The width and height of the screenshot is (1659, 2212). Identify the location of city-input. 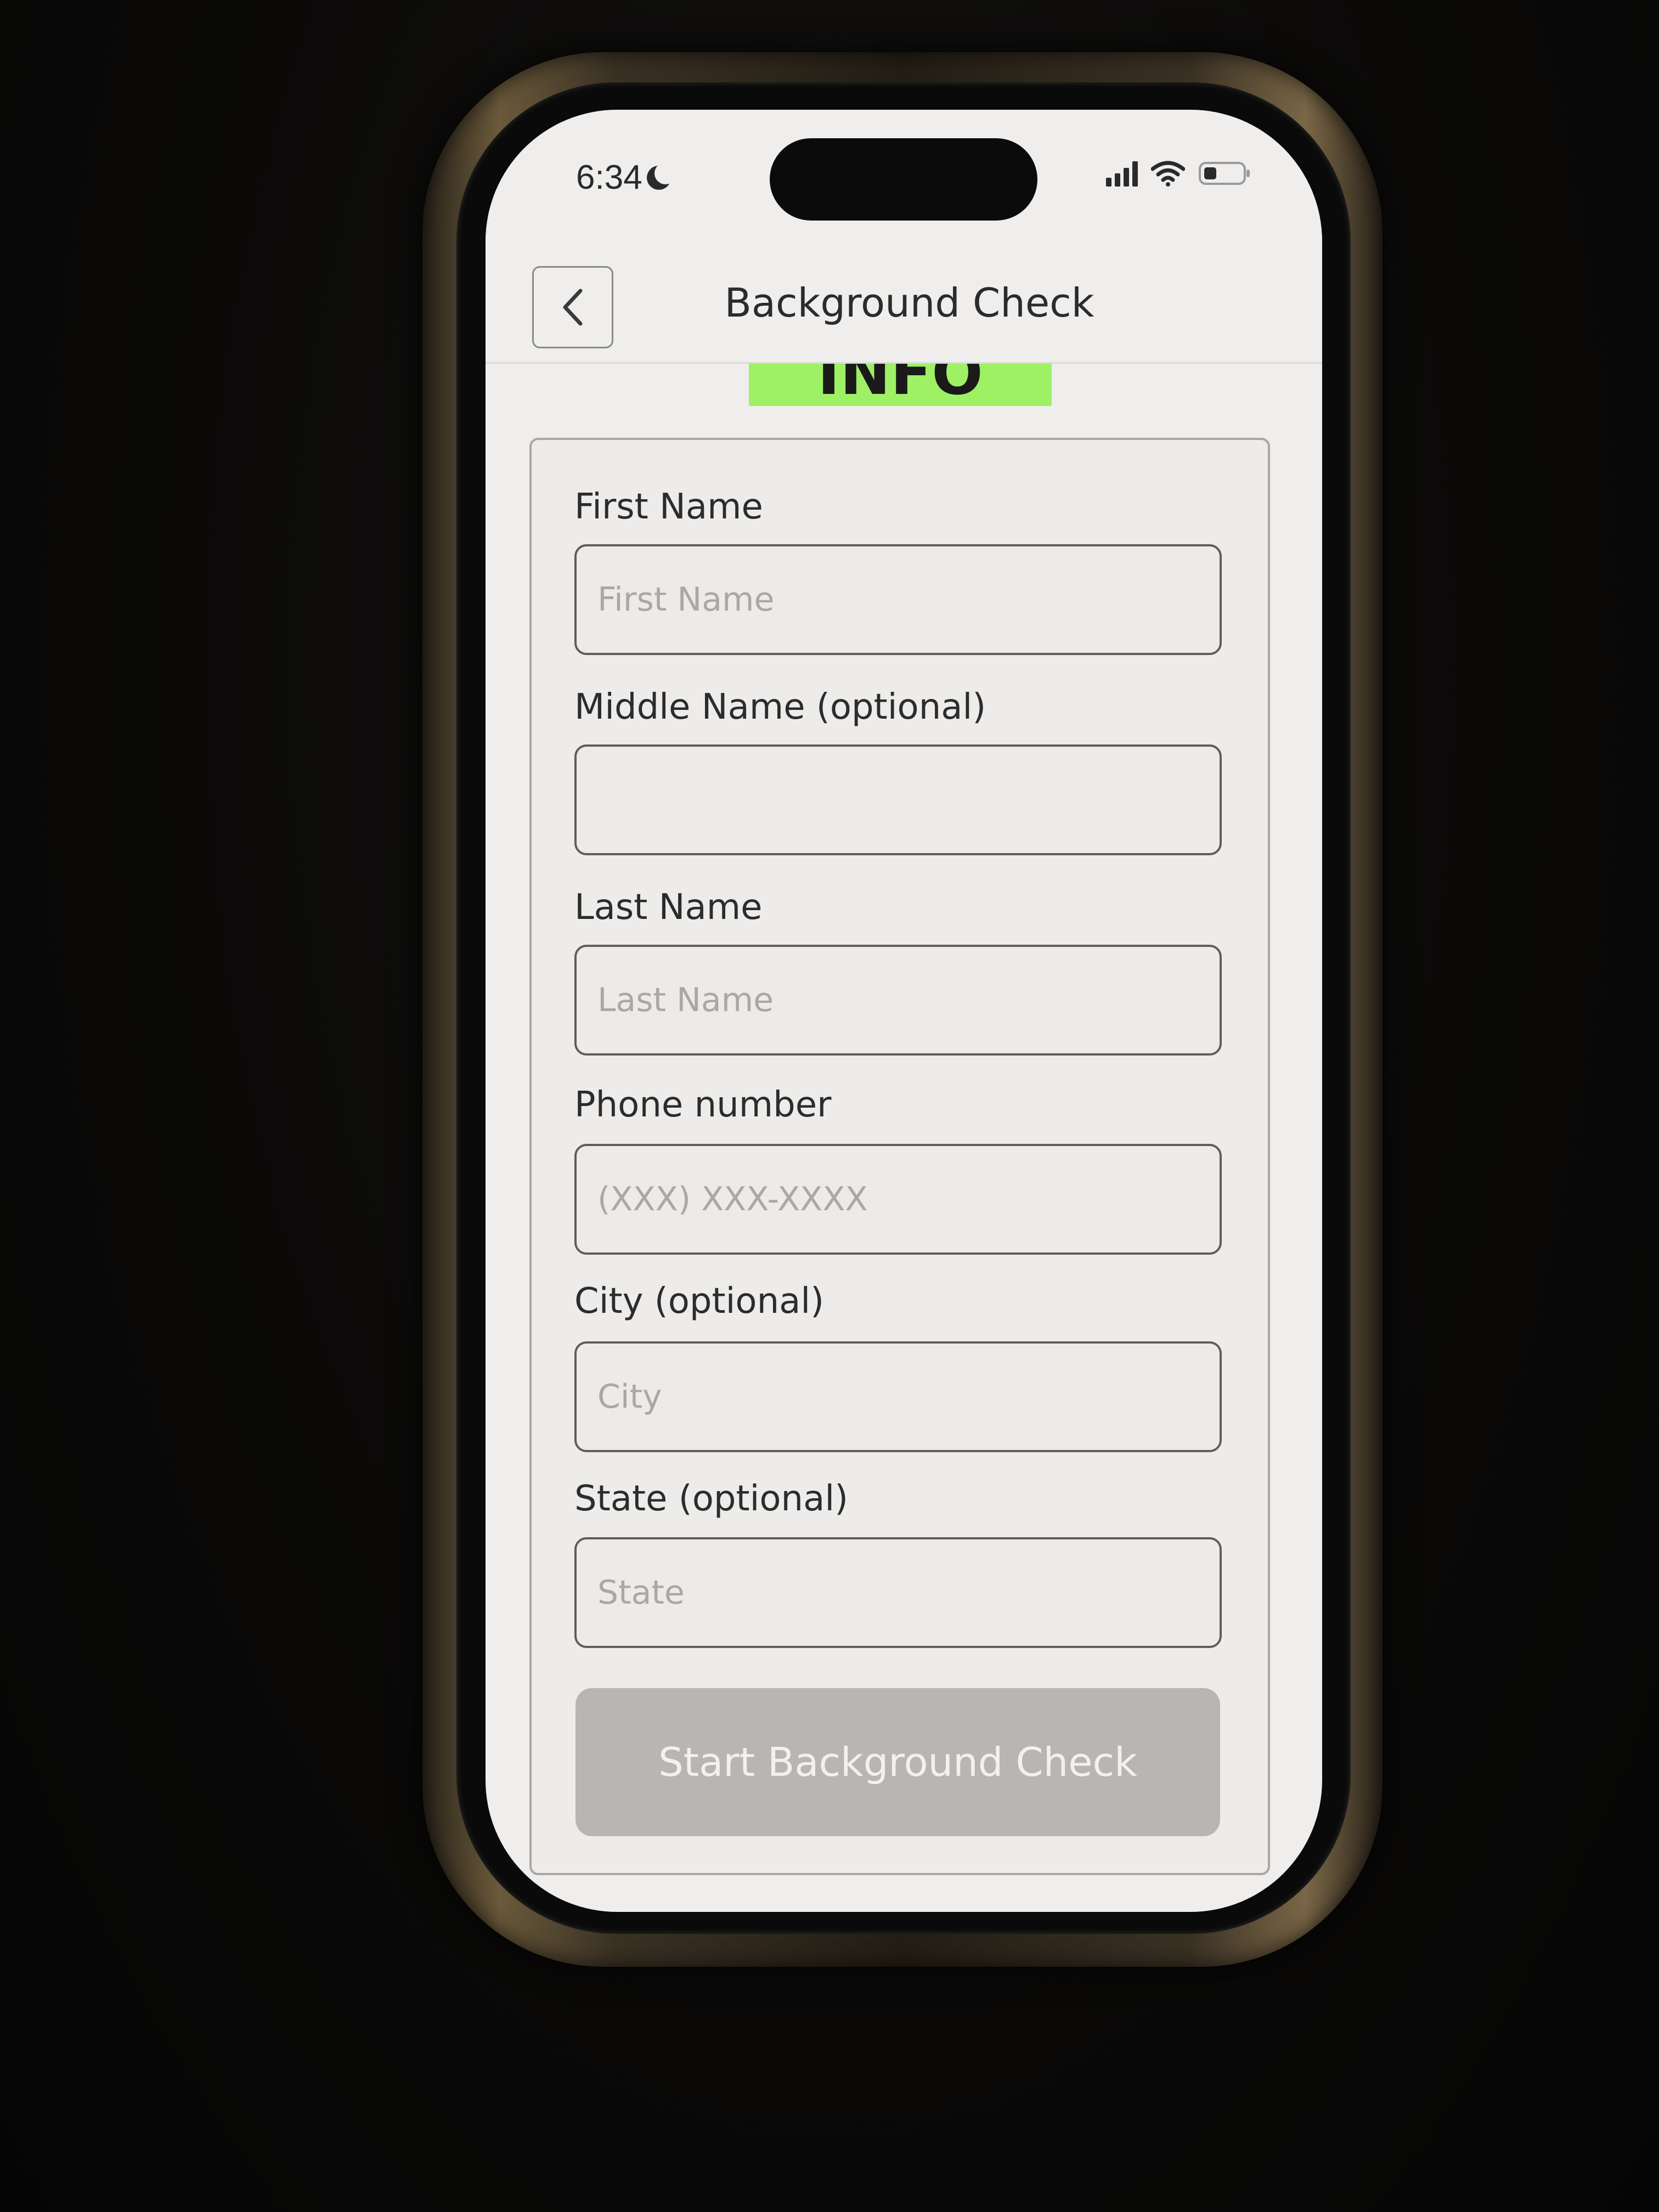
(898, 1396).